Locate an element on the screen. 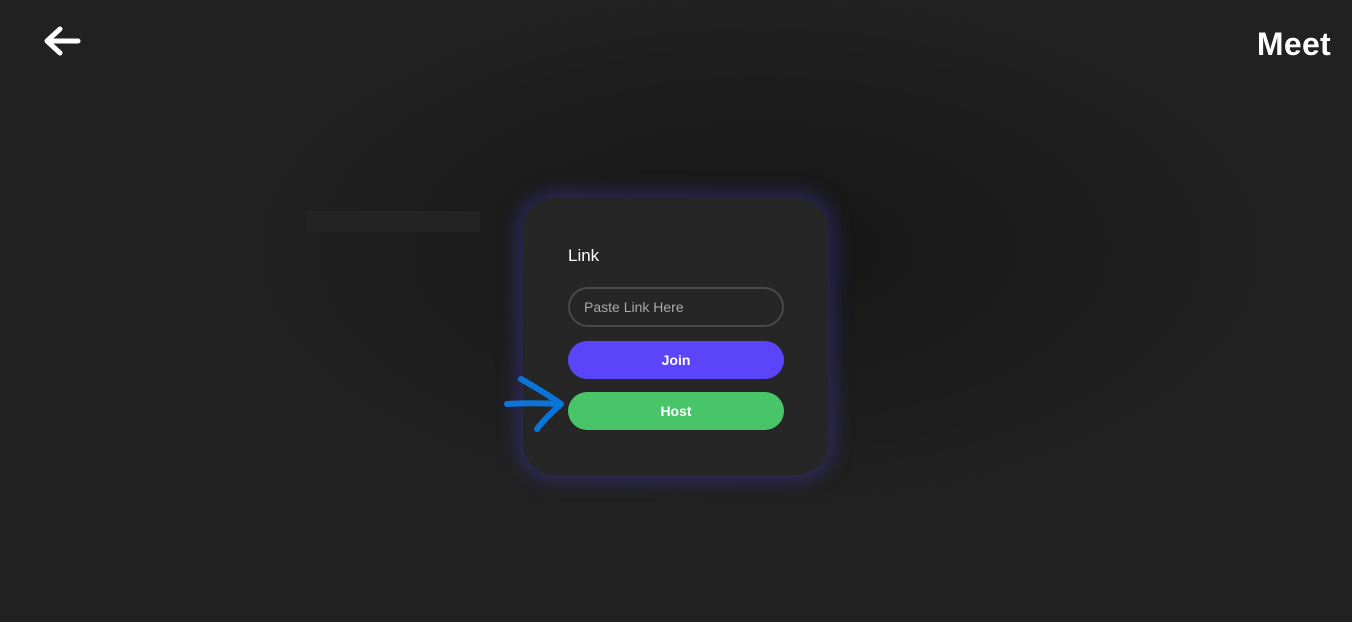 The image size is (1352, 622). arrow-left-icon is located at coordinates (62, 41).